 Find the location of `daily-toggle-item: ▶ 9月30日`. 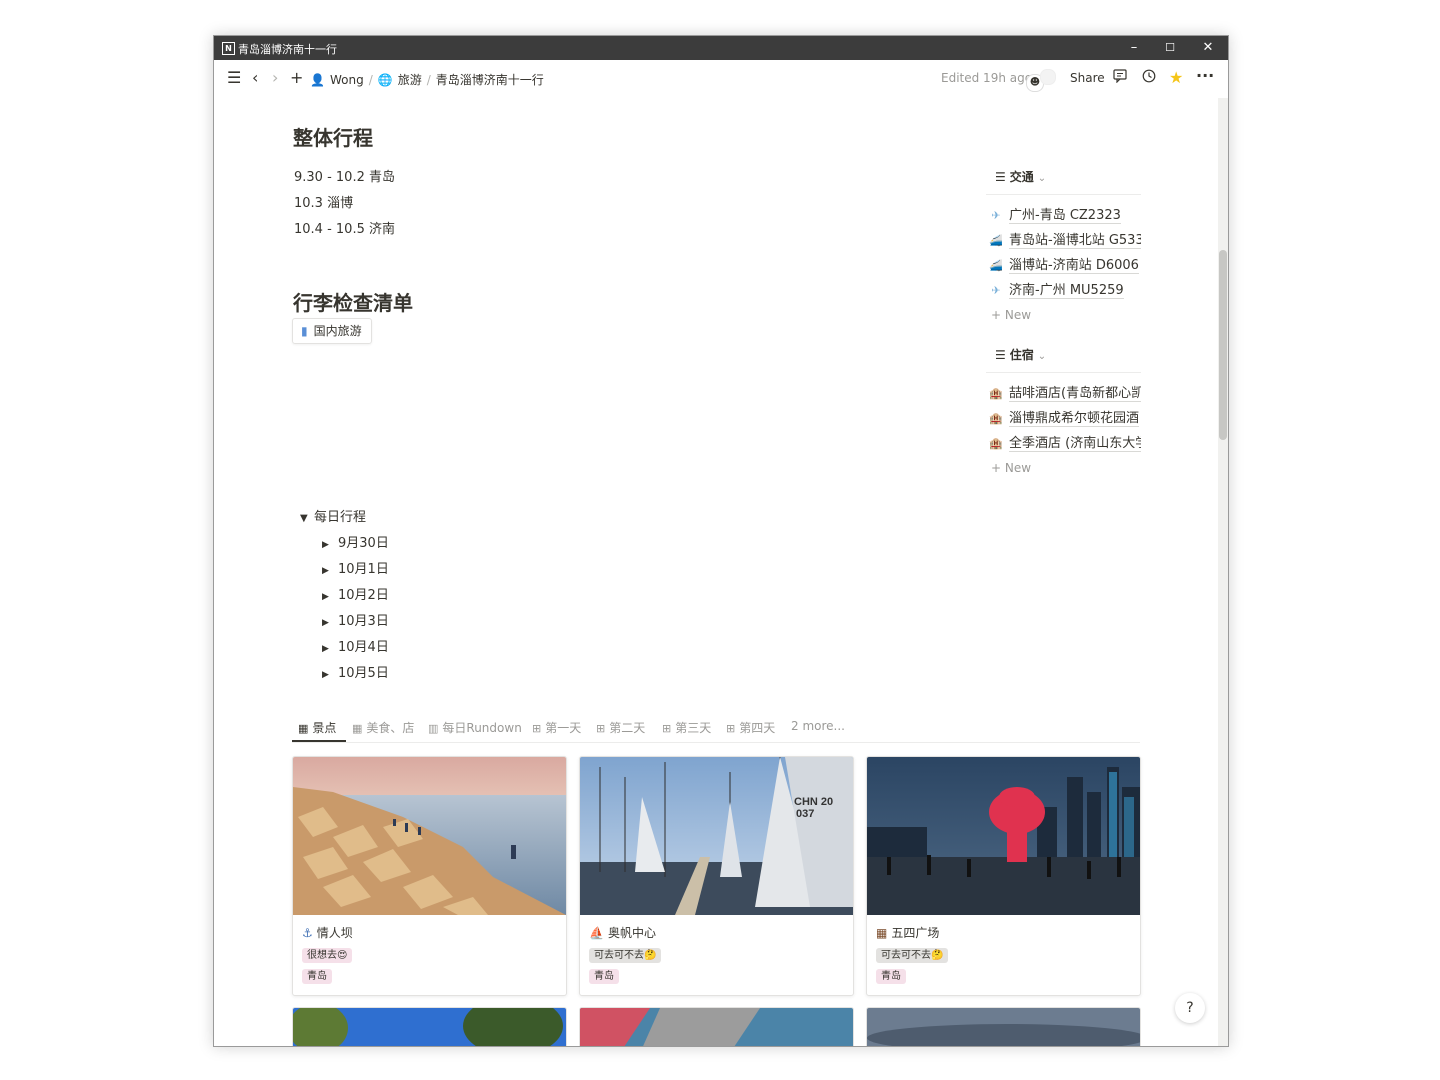

daily-toggle-item: ▶ 9月30日 is located at coordinates (355, 541).